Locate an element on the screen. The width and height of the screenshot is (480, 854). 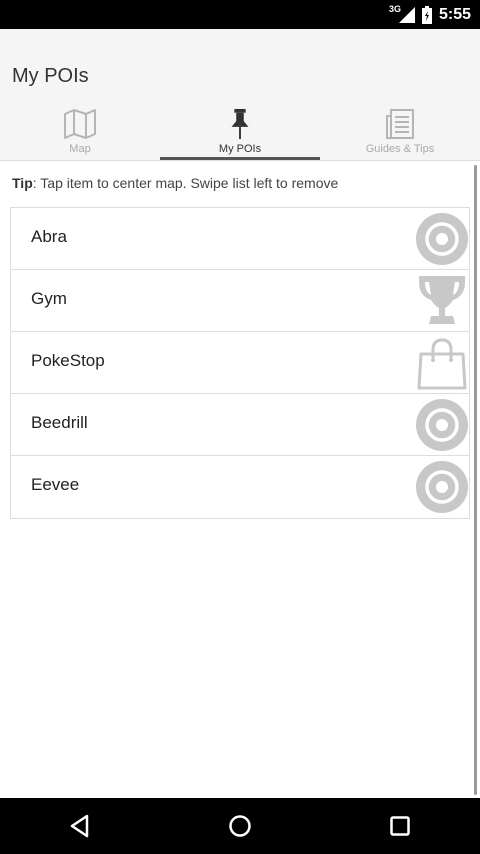
poi-name: PokeStop is located at coordinates (68, 360).